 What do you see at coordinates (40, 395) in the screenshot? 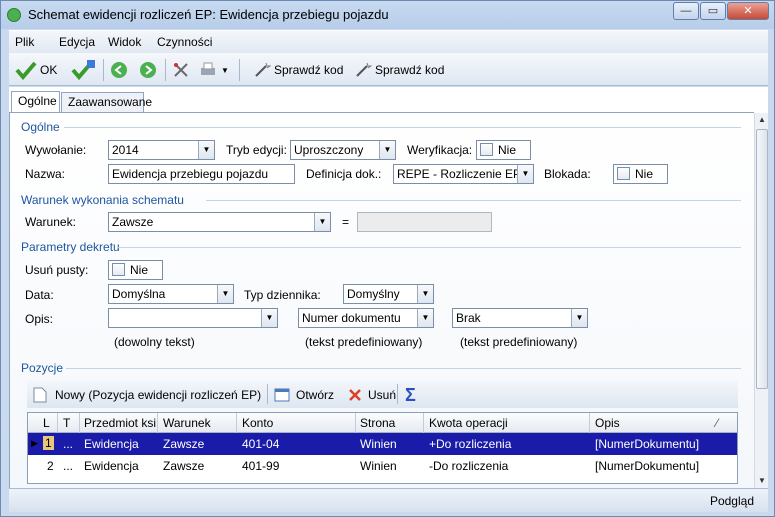
I see `new-document-icon` at bounding box center [40, 395].